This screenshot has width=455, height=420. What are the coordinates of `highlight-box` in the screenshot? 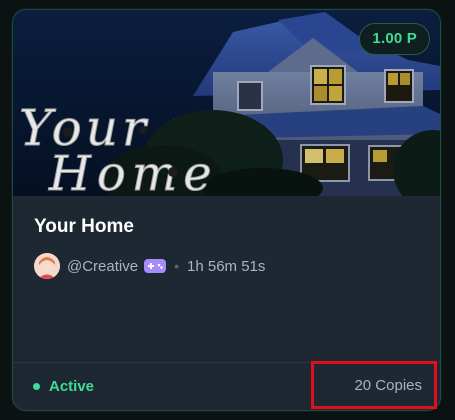 It's located at (374, 385).